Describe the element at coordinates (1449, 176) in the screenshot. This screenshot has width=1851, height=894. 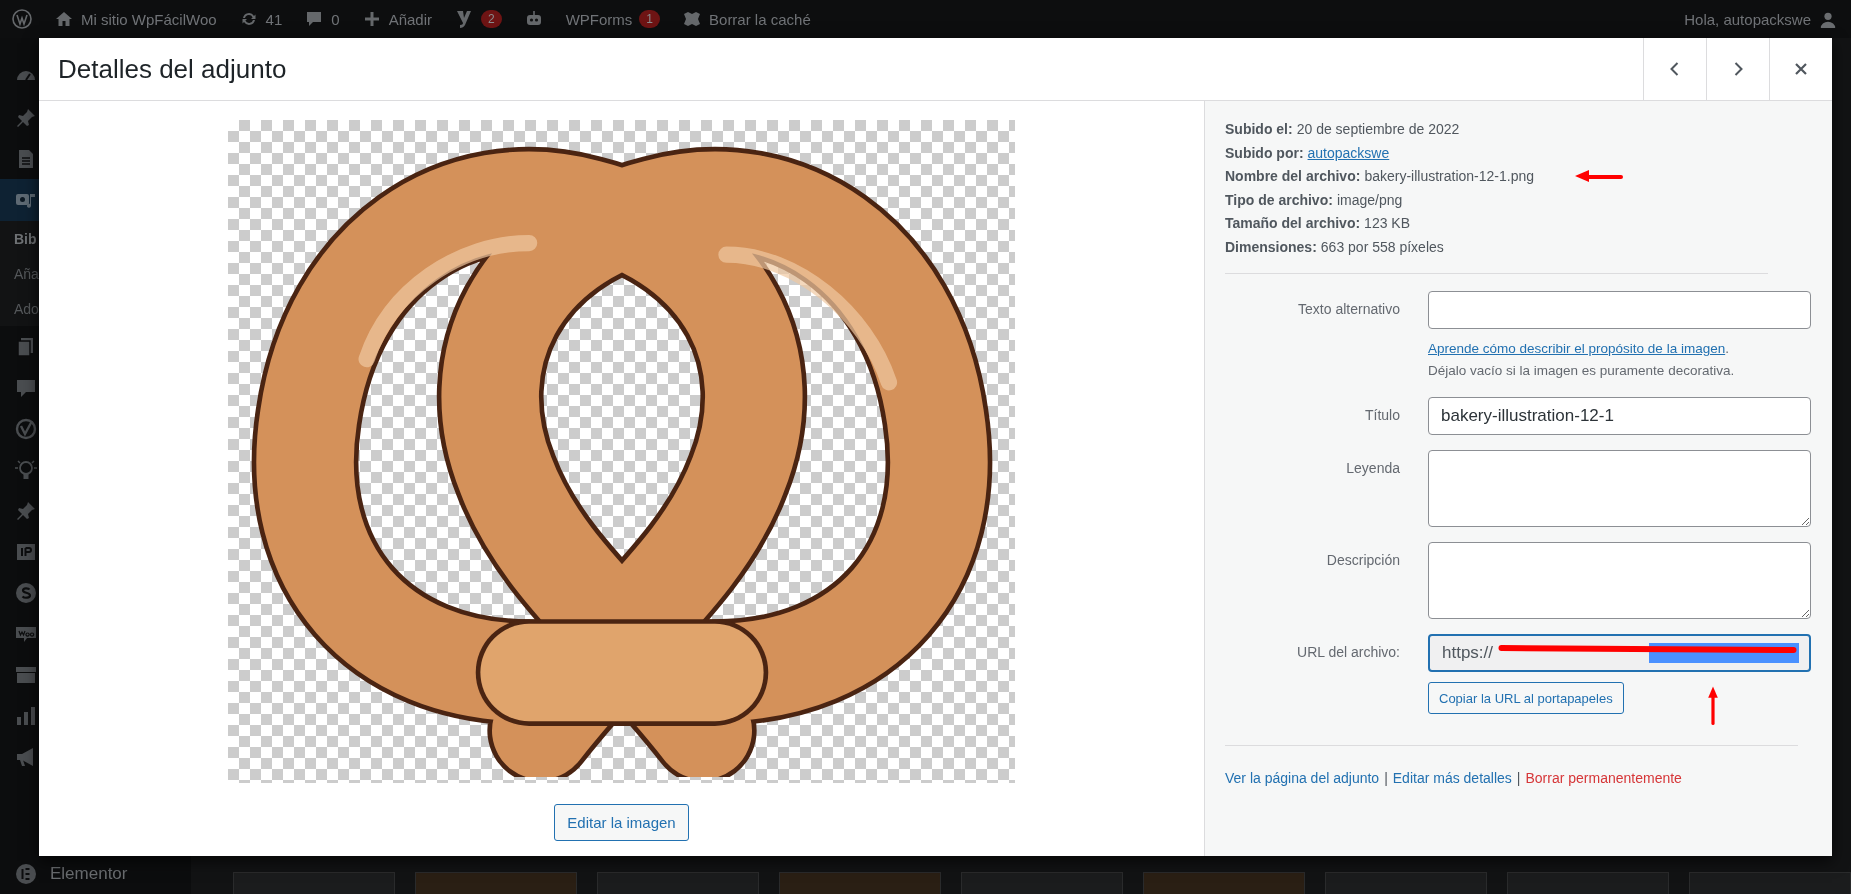
I see `detail-value: bakery-illustration-12-1.png` at that location.